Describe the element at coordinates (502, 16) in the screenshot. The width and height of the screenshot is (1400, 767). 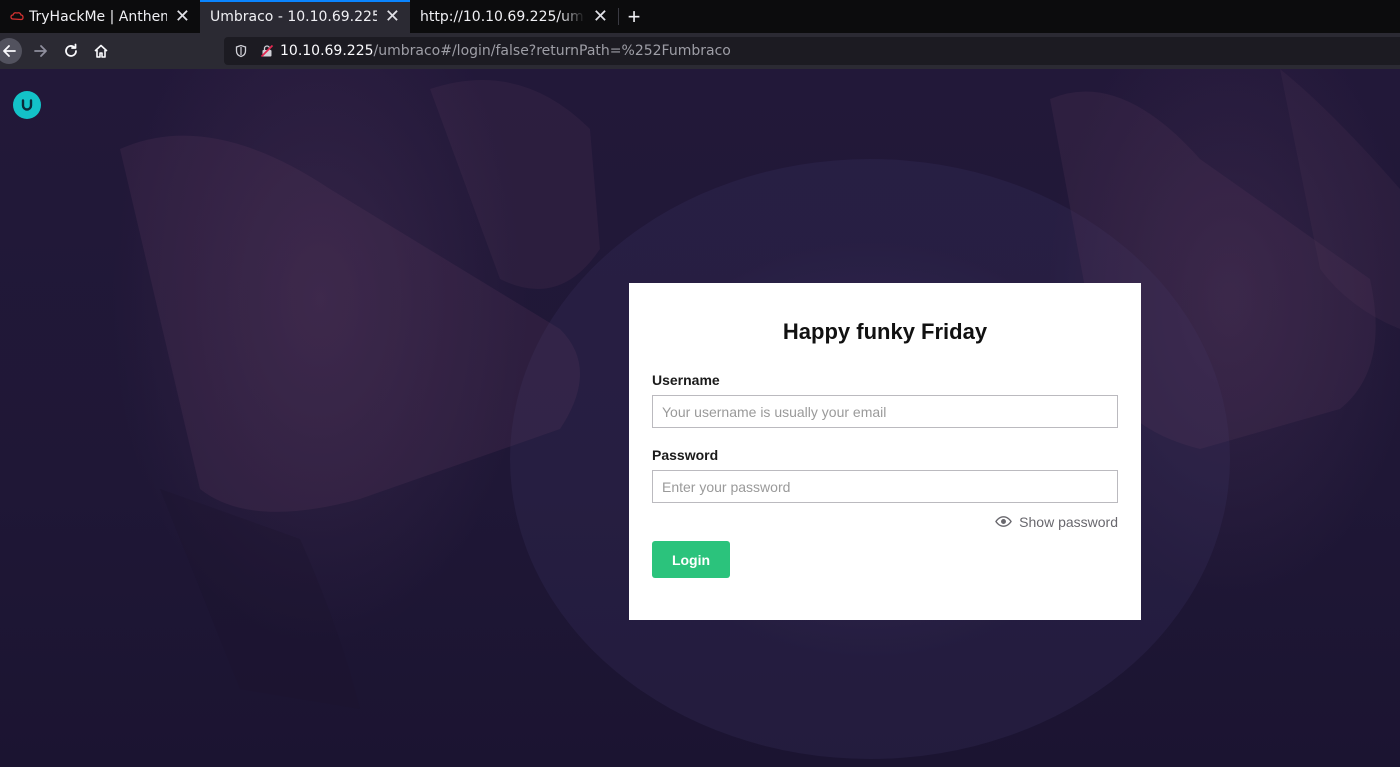
I see `tab-title: http://10.10.69.225/umbraco` at that location.